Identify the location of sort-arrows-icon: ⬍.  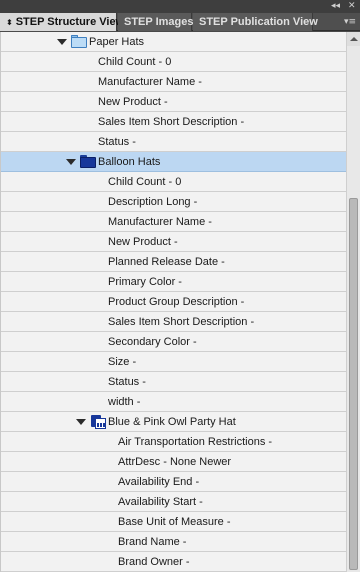
(9, 22).